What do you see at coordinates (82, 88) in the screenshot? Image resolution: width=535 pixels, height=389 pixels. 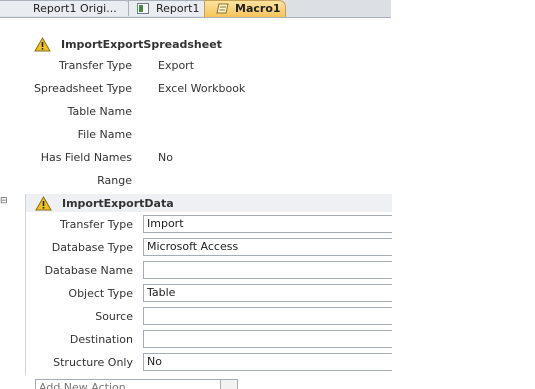 I see `arg-label-spreadsheet-type: Spreadsheet Type` at bounding box center [82, 88].